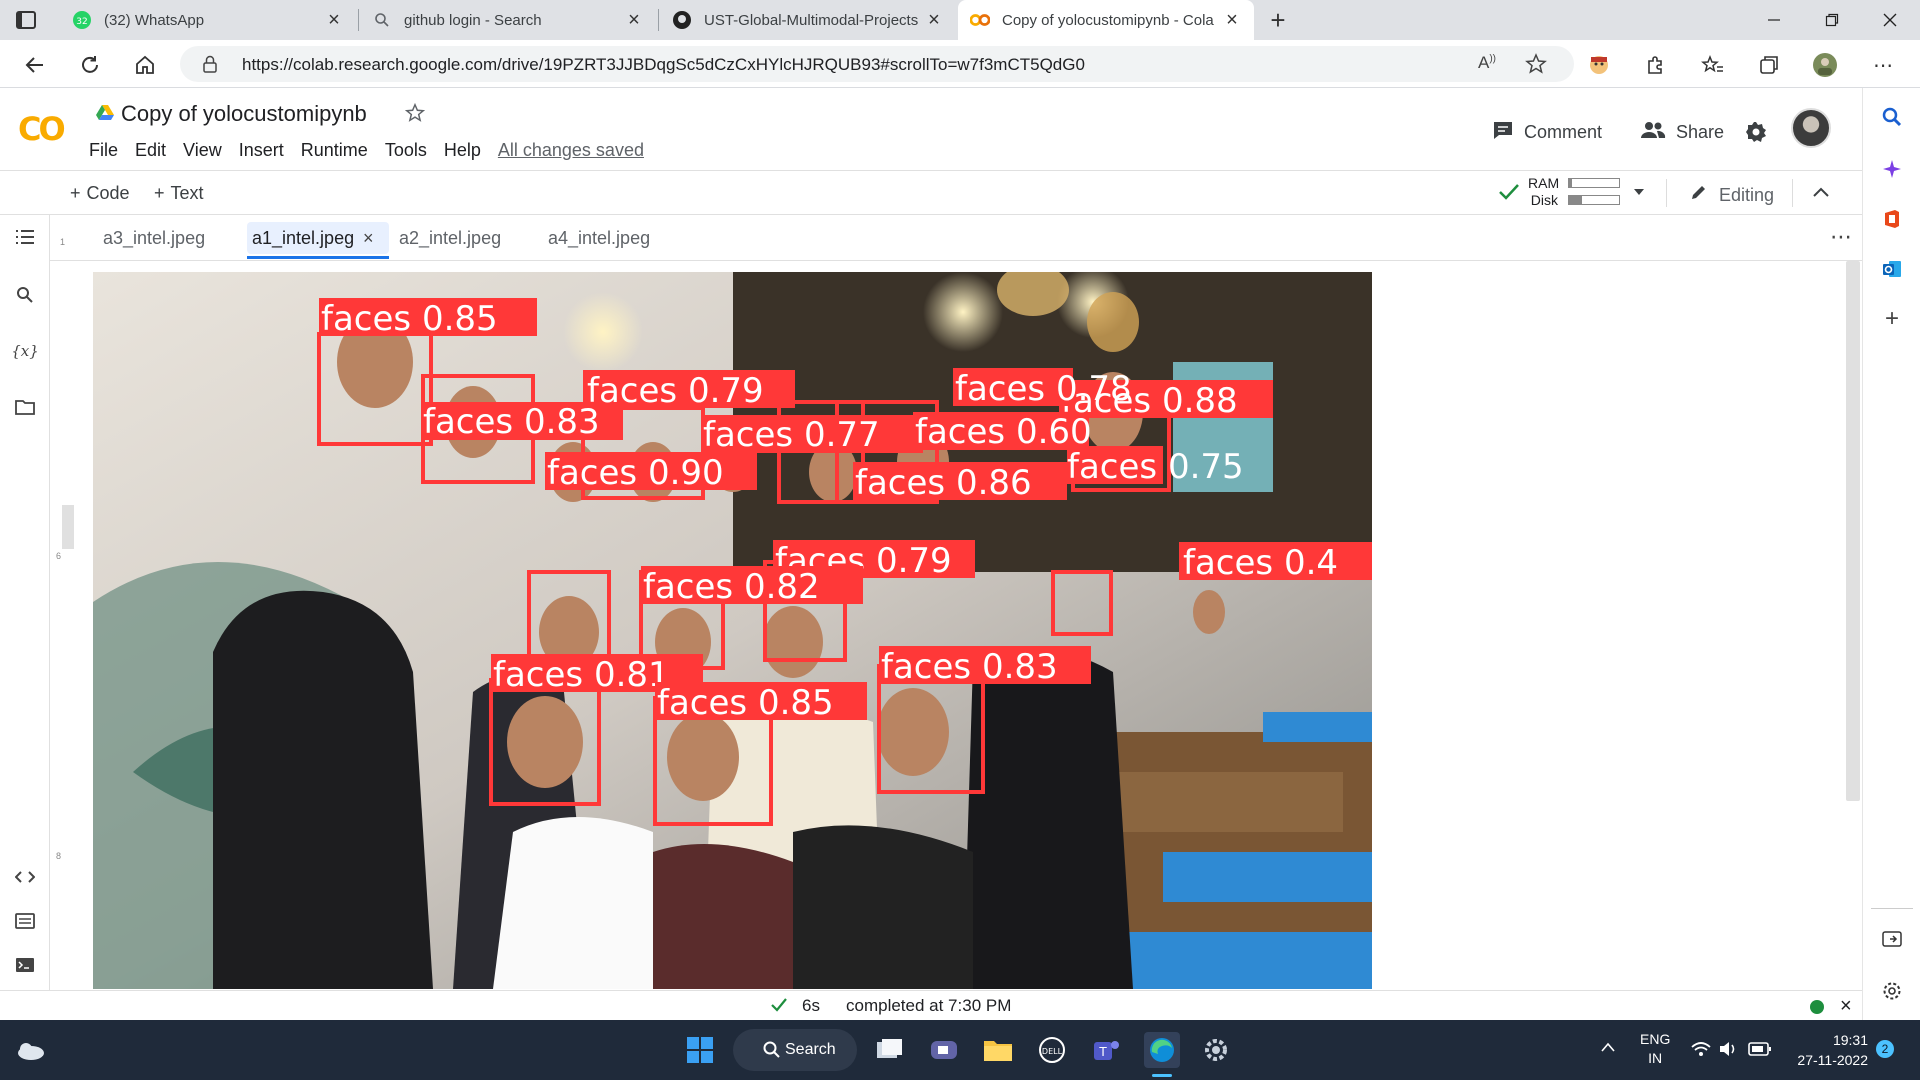 The image size is (1920, 1080). I want to click on office-icon, so click(1892, 219).